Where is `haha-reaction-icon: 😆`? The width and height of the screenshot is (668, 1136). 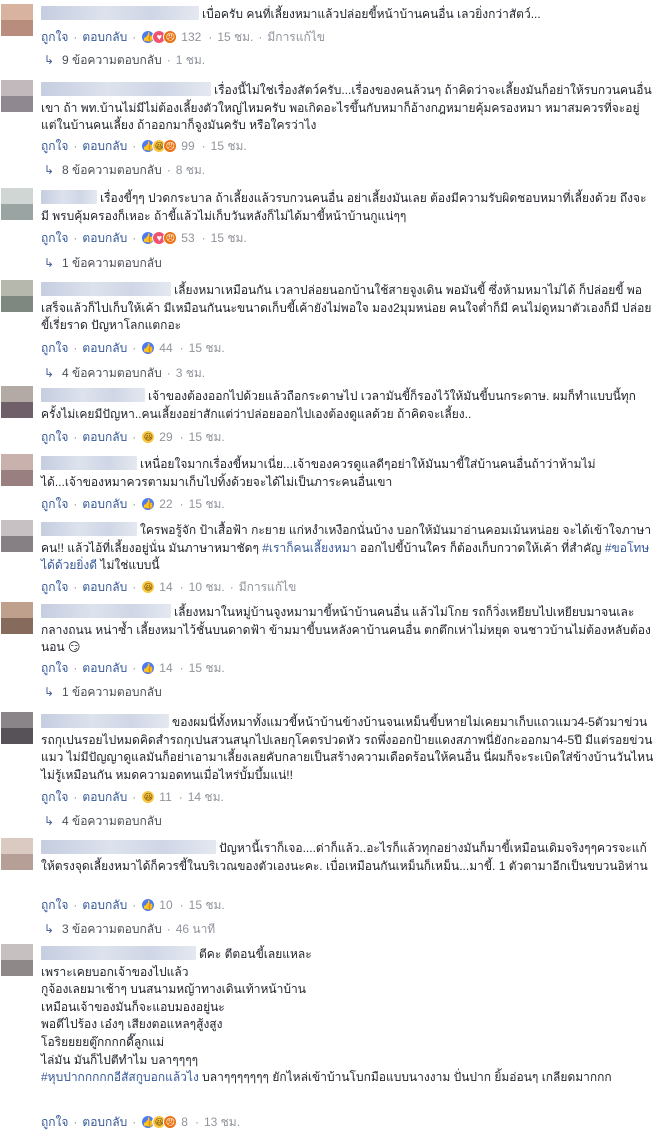
haha-reaction-icon: 😆 is located at coordinates (148, 587).